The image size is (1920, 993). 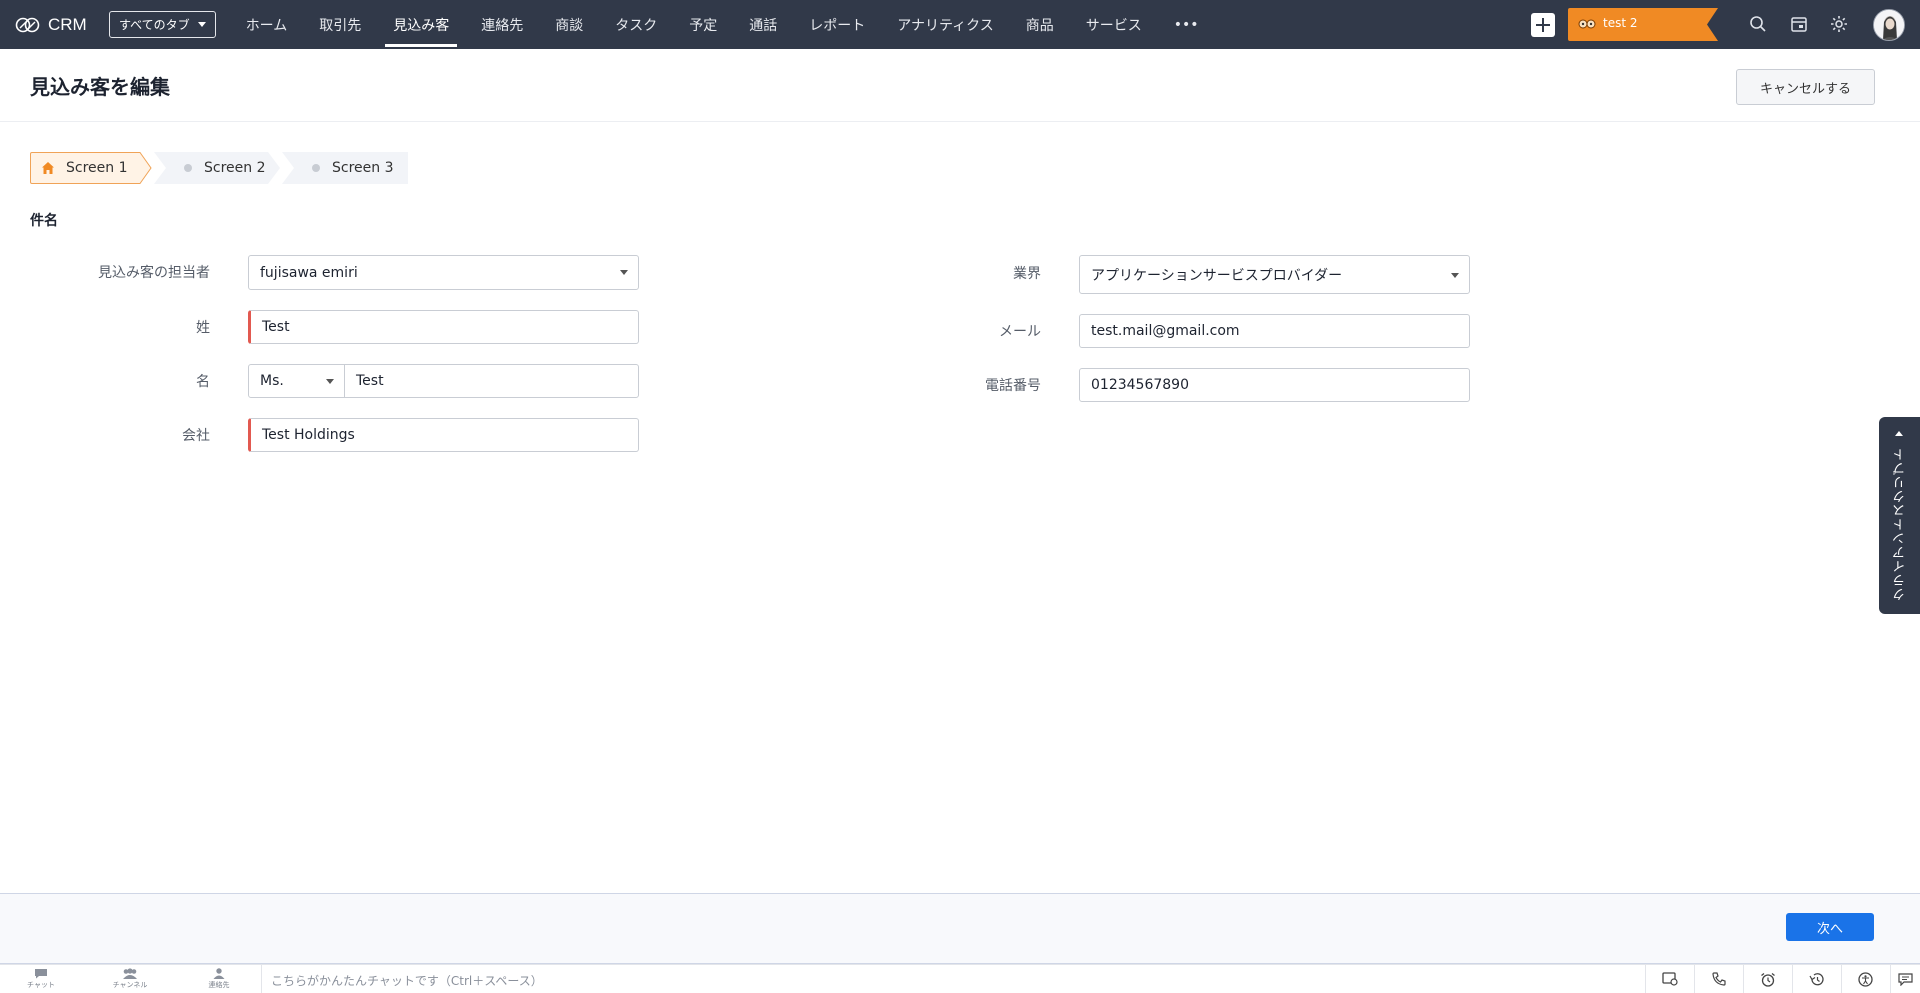 What do you see at coordinates (1830, 927) in the screenshot?
I see `next-button: 次へ` at bounding box center [1830, 927].